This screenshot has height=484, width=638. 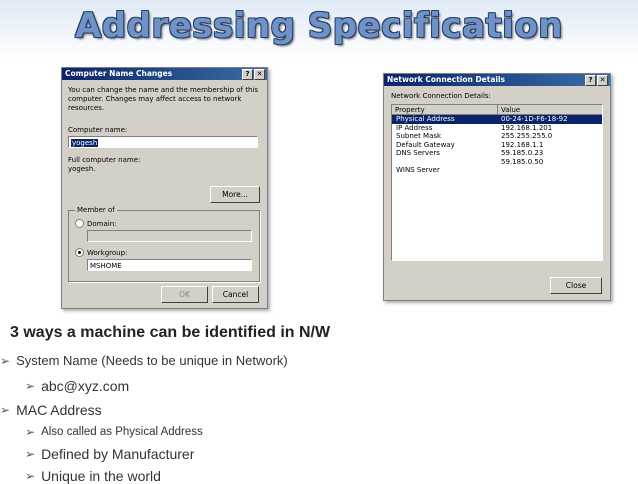 What do you see at coordinates (163, 142) in the screenshot?
I see `computer-name-input: yogesh` at bounding box center [163, 142].